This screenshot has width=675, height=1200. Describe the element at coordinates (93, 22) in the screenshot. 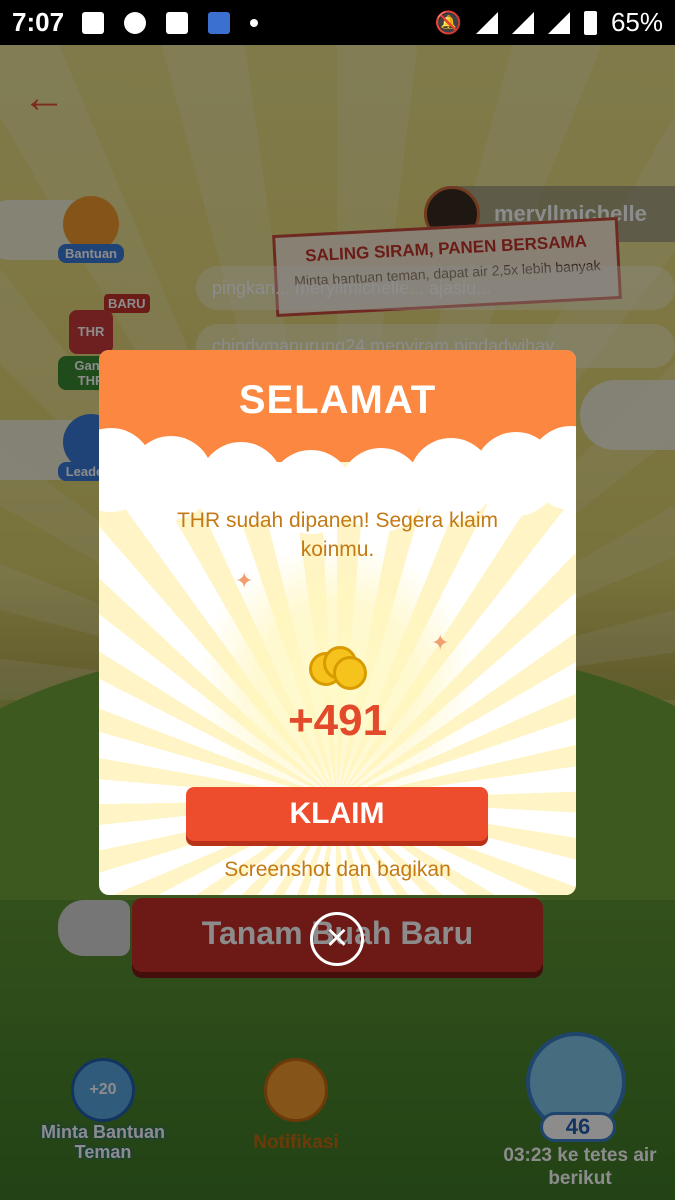

I see `image-icon` at that location.